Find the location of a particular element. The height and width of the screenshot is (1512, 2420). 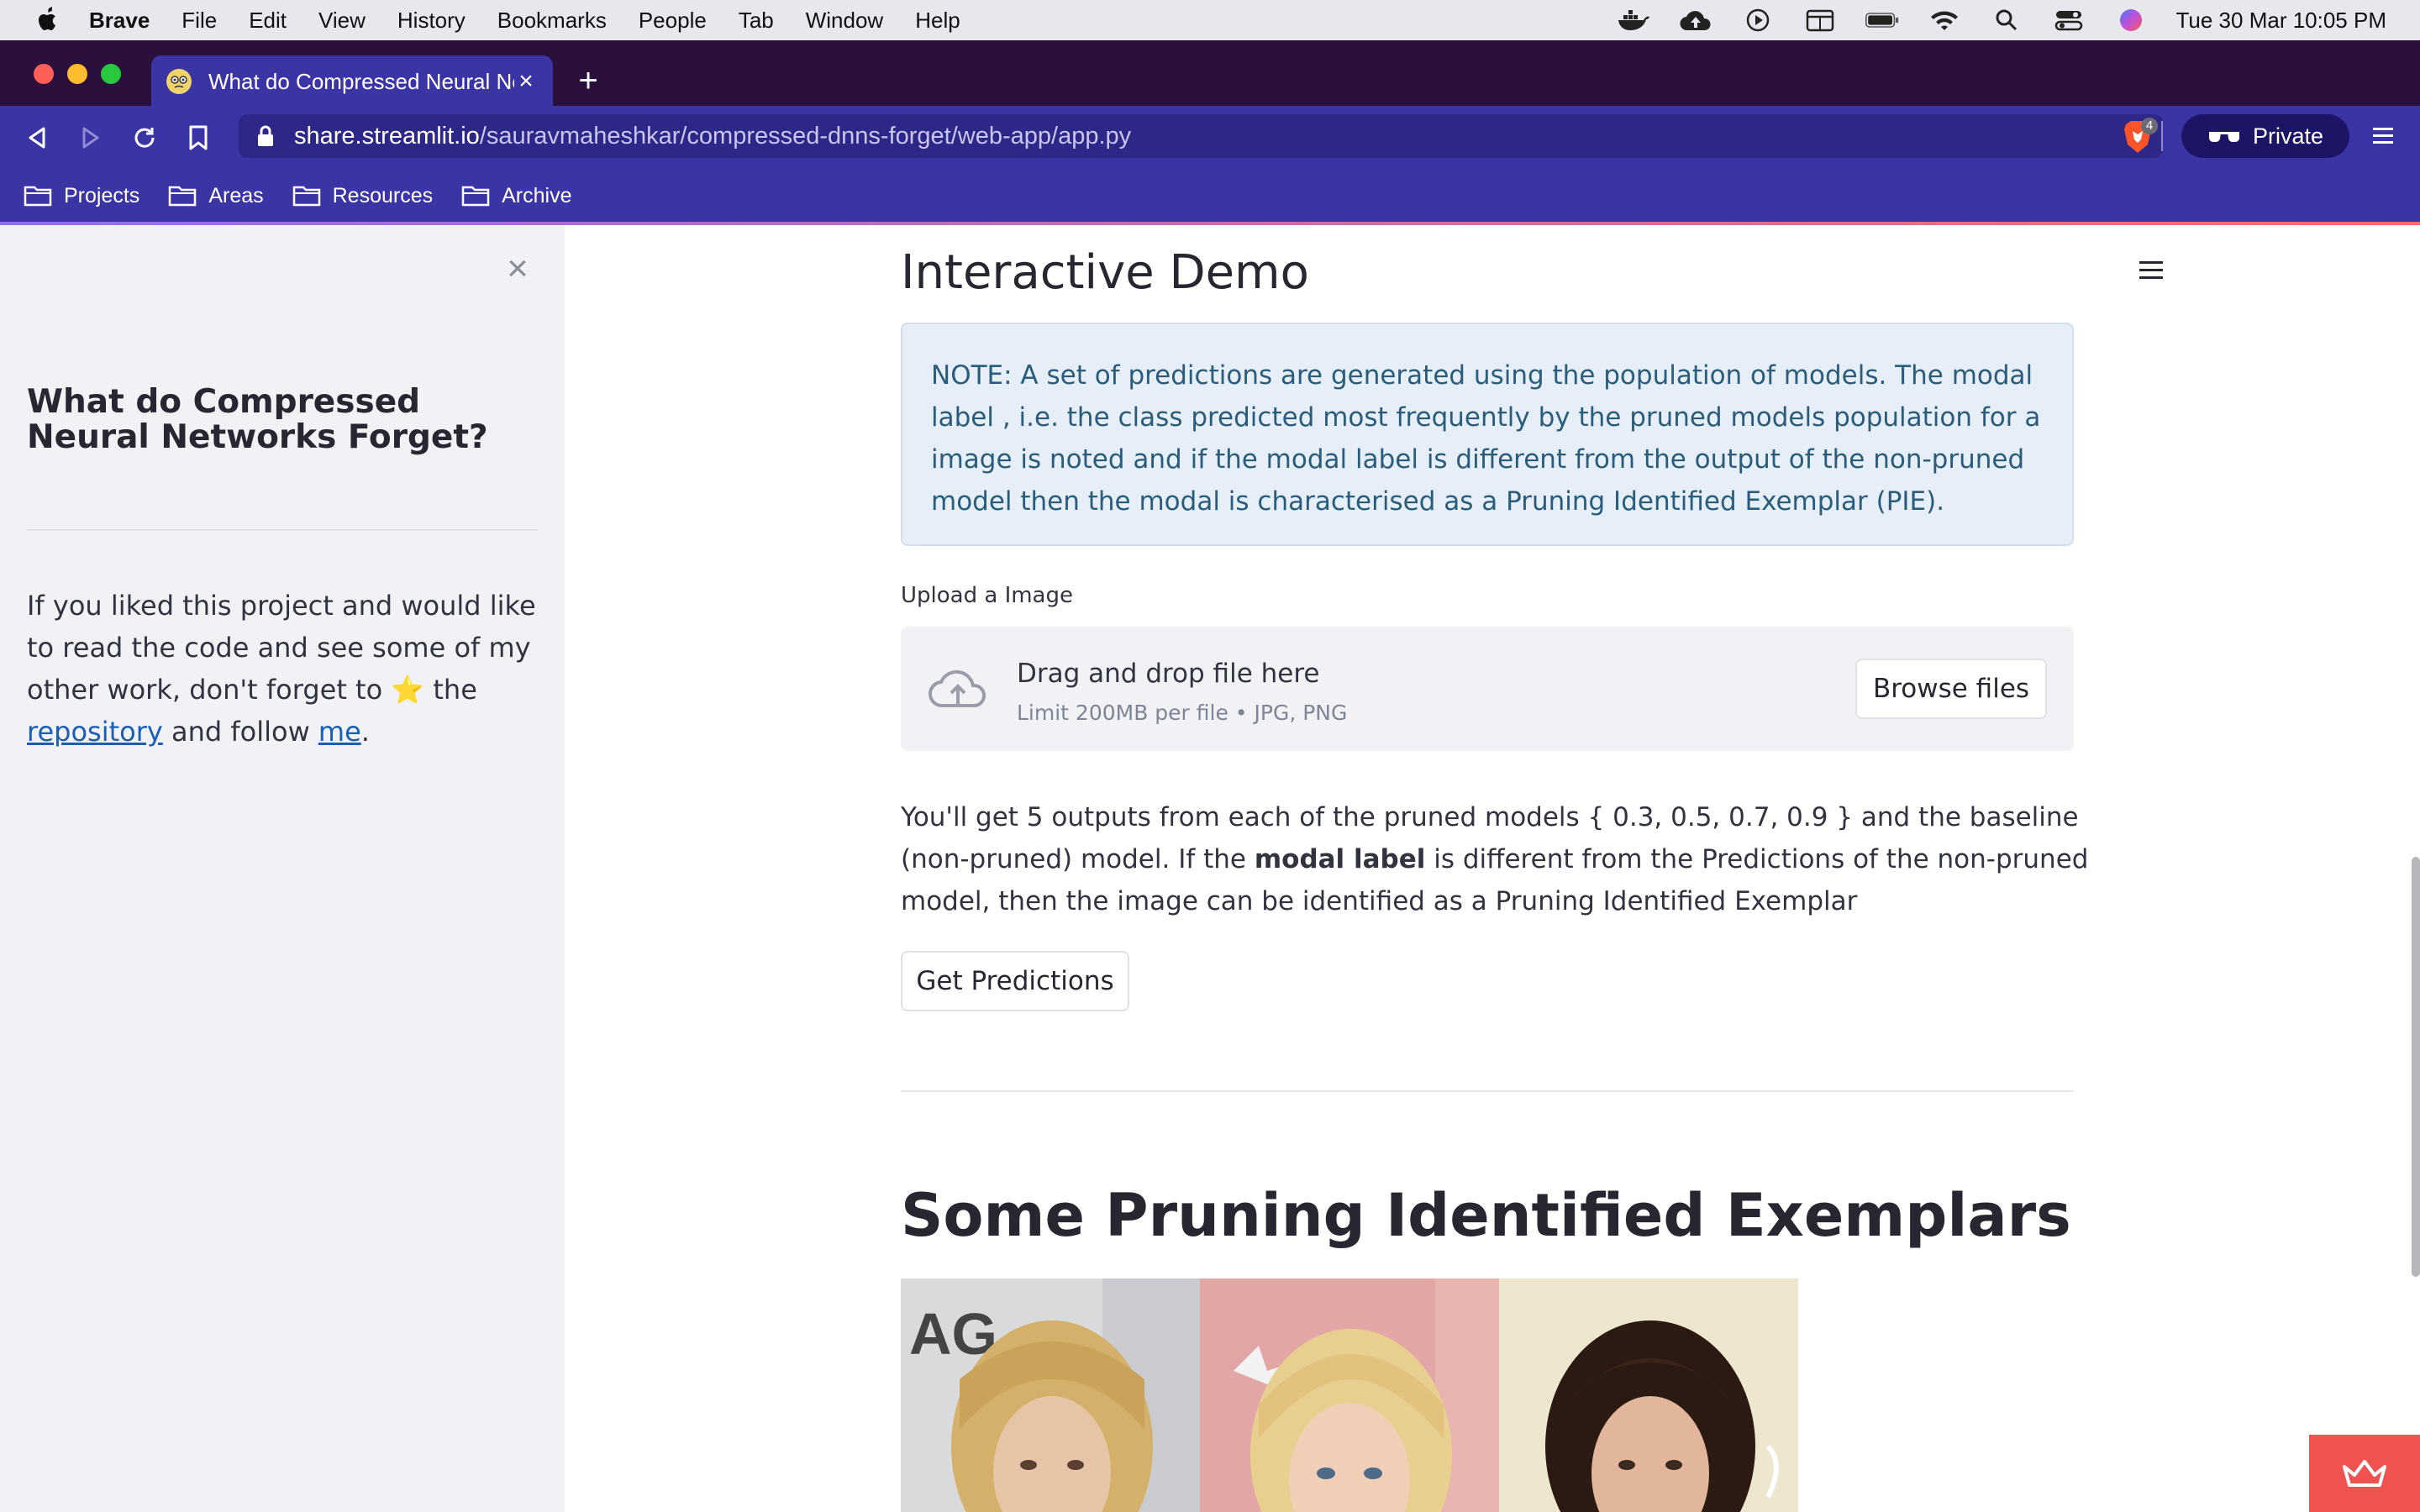

tab-active: What do Compressed Neural Ne × is located at coordinates (352, 81).